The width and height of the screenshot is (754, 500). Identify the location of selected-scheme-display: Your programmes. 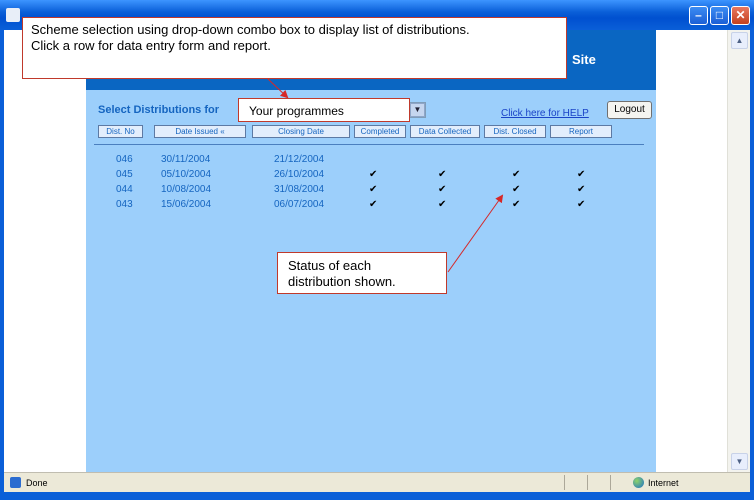
(324, 110).